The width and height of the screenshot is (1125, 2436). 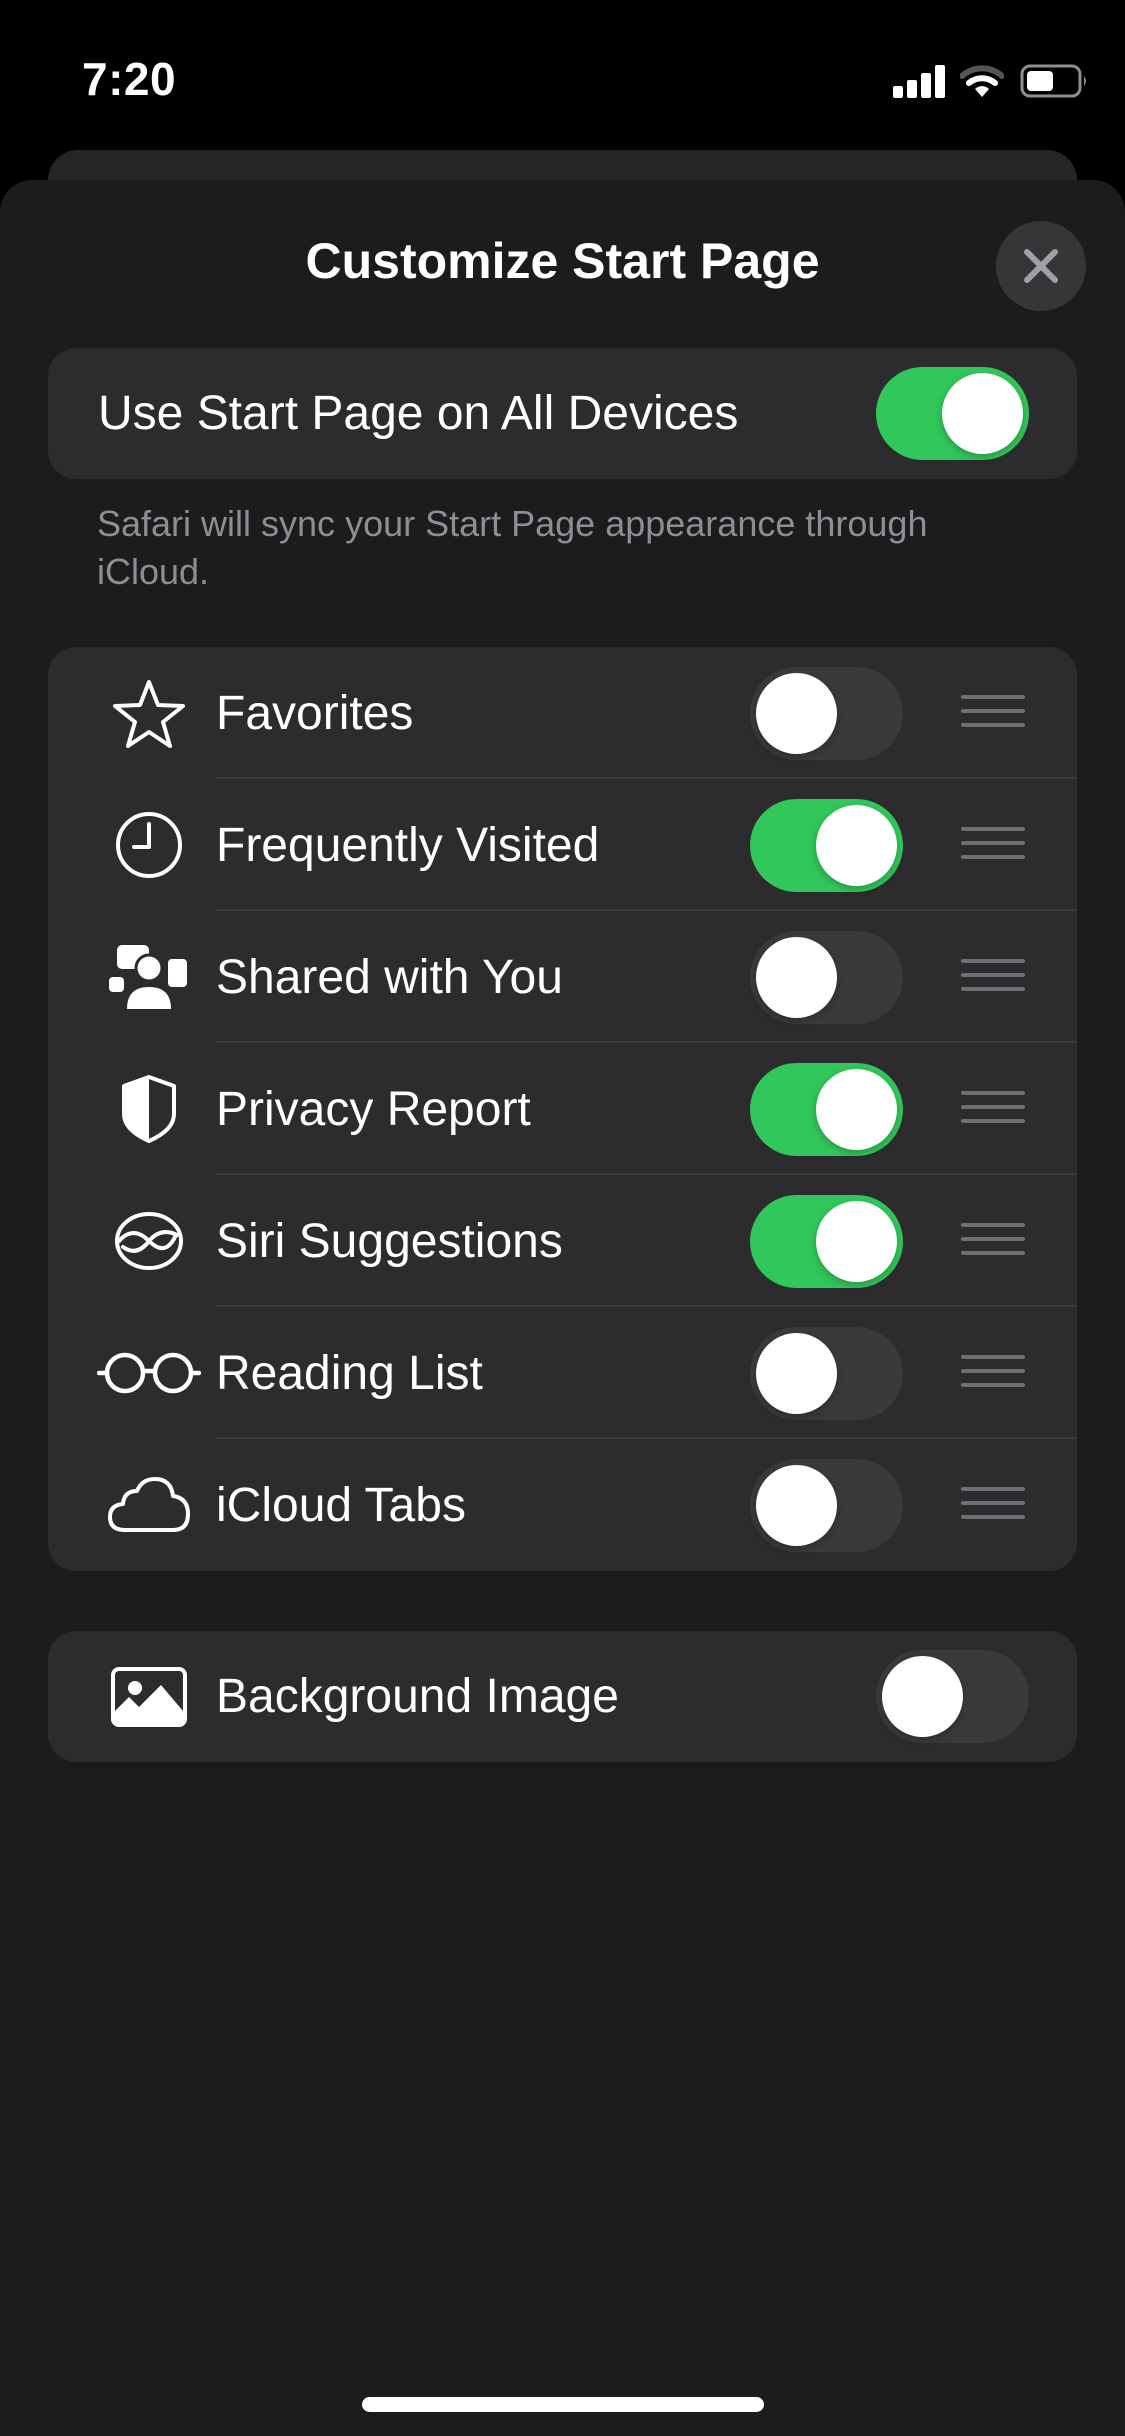 I want to click on status-time: 7:20, so click(x=129, y=79).